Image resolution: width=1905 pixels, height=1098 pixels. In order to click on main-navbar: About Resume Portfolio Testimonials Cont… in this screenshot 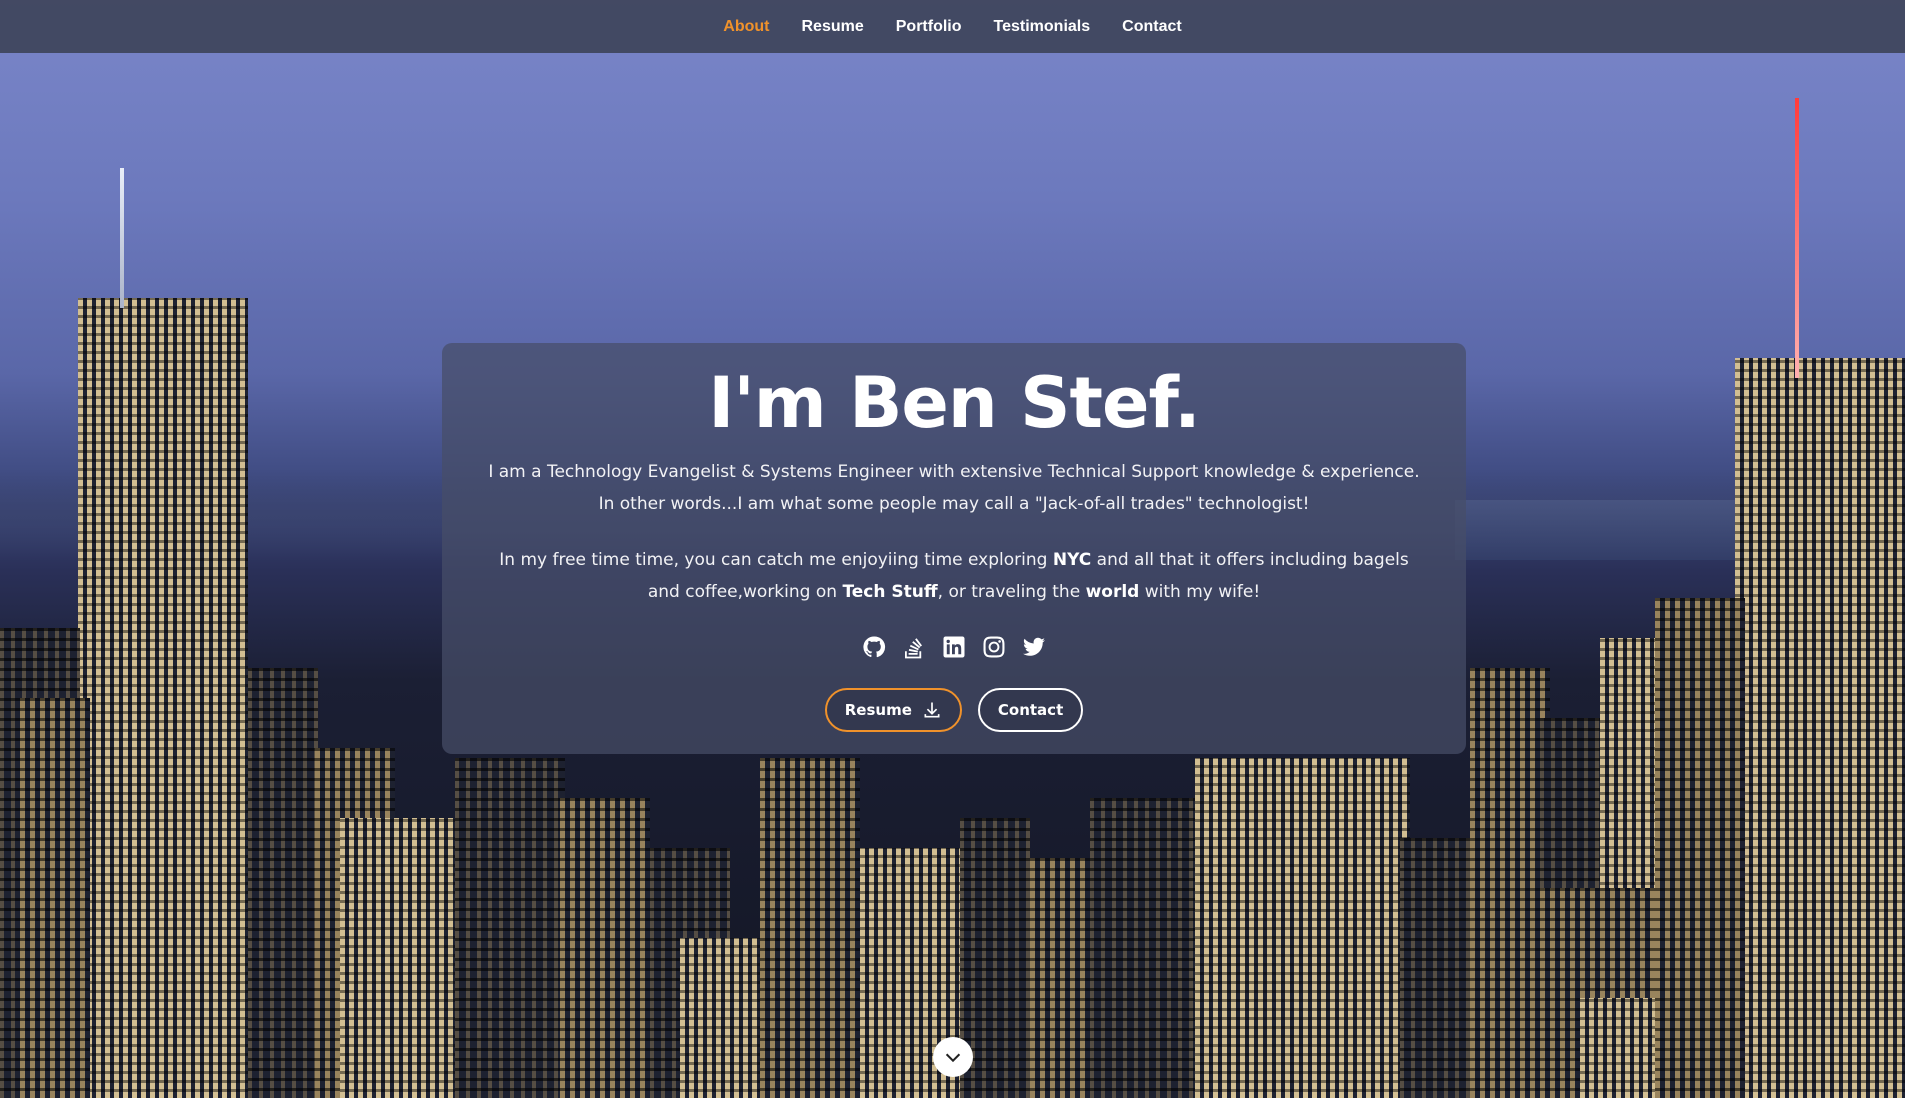, I will do `click(952, 26)`.